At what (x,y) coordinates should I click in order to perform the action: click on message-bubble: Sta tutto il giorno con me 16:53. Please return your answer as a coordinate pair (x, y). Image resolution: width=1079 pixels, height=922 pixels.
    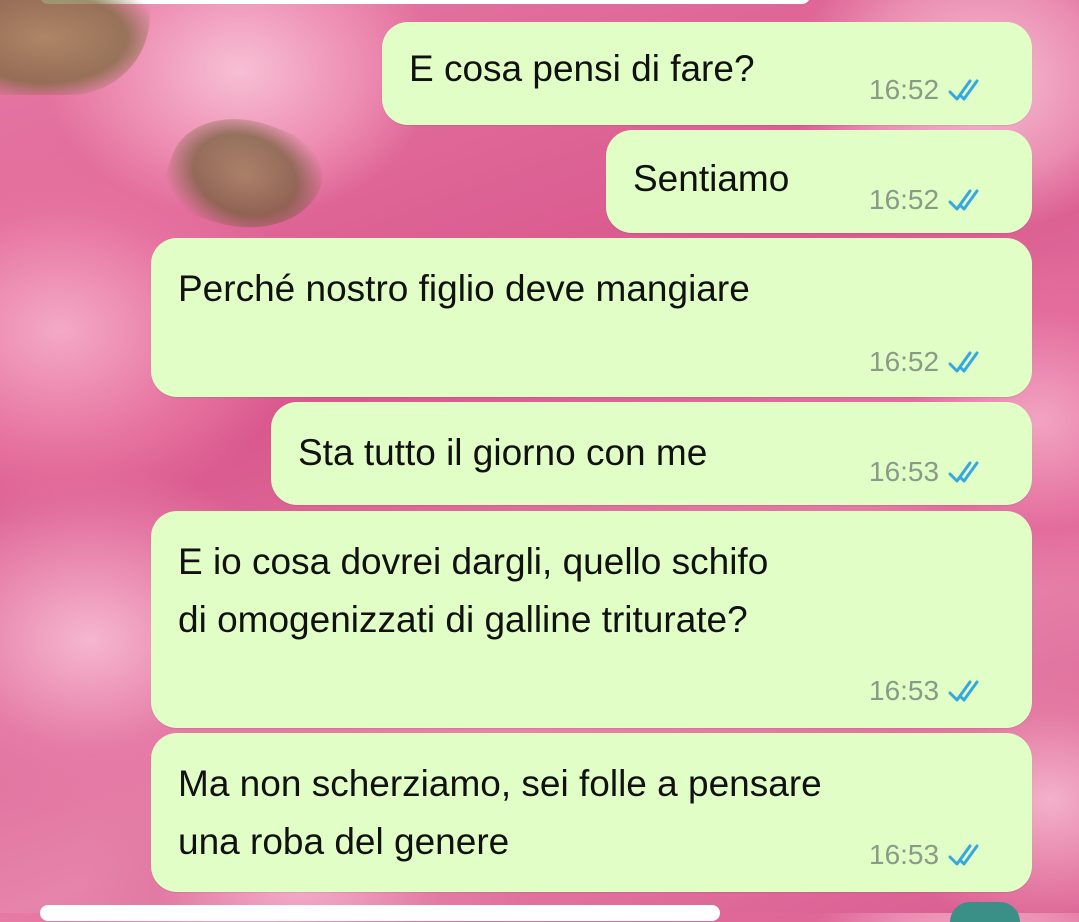
    Looking at the image, I should click on (651, 453).